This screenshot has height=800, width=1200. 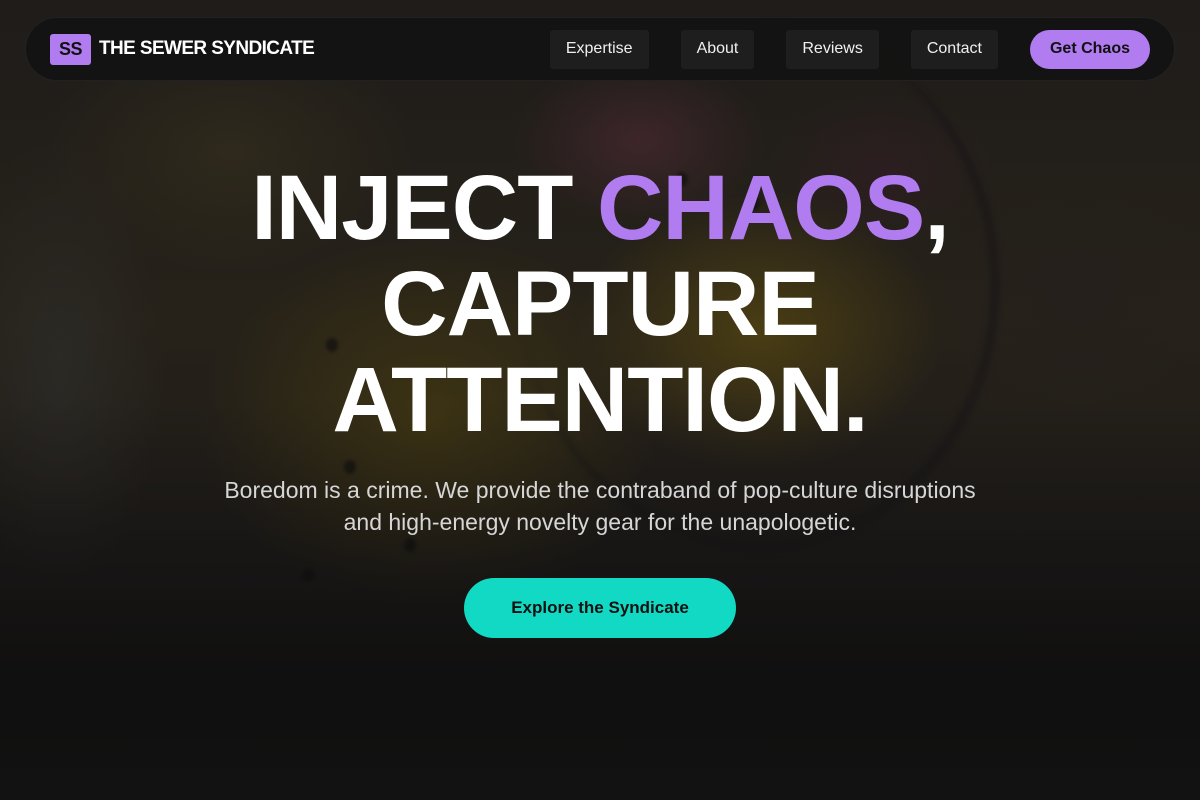 What do you see at coordinates (937, 208) in the screenshot?
I see `headline-comma: ,` at bounding box center [937, 208].